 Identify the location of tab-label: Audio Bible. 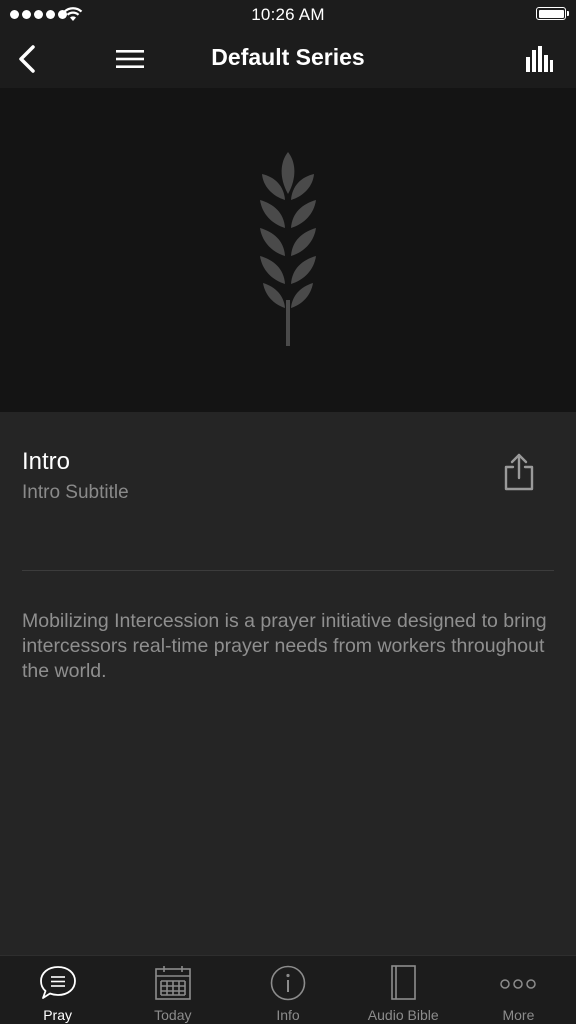
(403, 1015).